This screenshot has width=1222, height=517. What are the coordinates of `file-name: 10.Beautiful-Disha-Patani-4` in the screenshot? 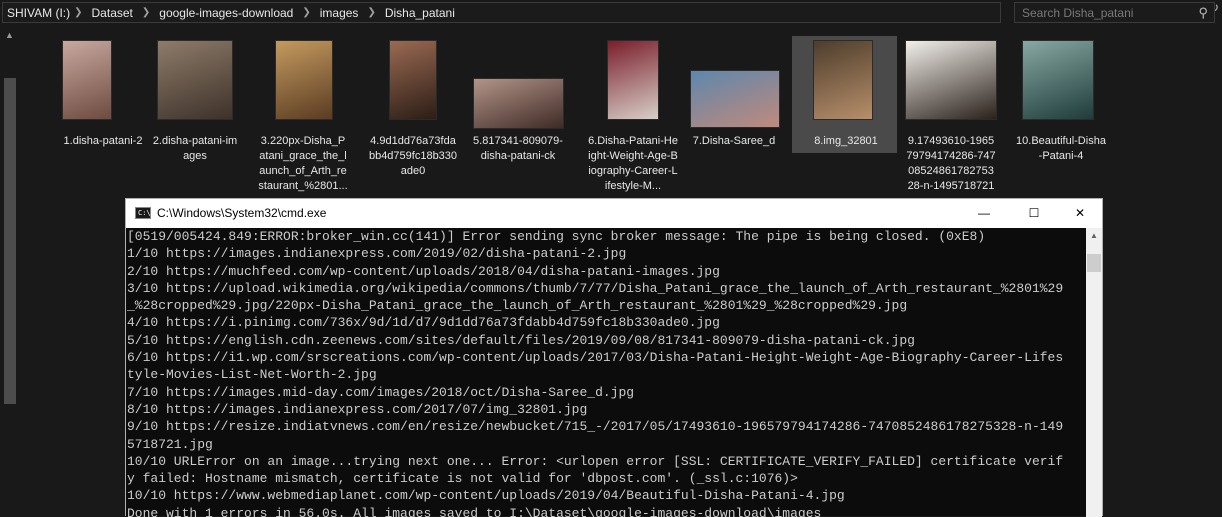 It's located at (1061, 149).